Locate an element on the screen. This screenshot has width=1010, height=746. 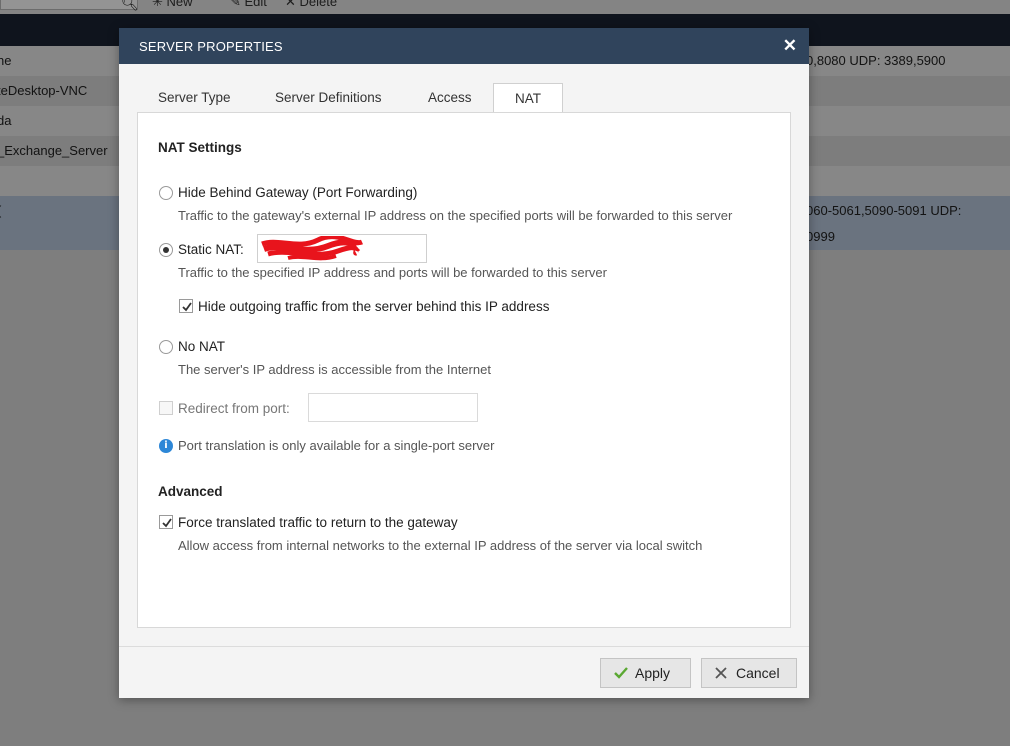
hide-behind-gateway-label: Hide Behind Gateway (Port Forwarding) is located at coordinates (297, 192).